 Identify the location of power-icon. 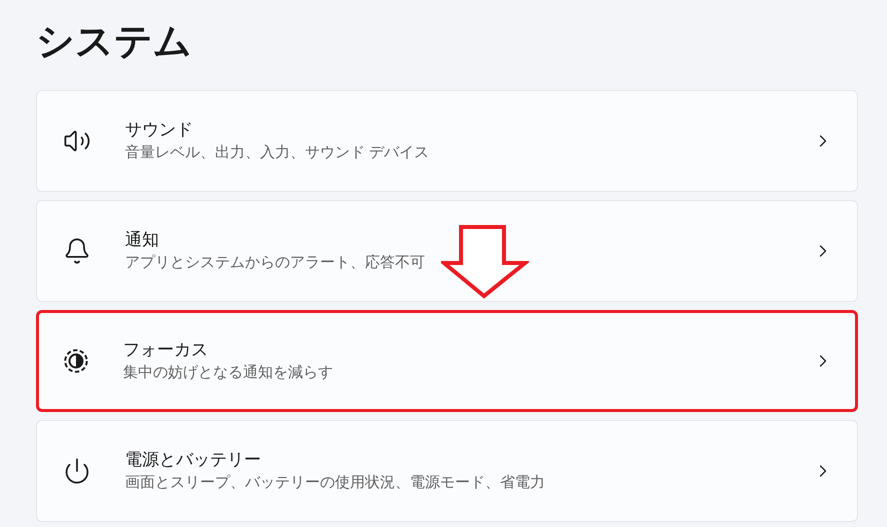
(77, 471).